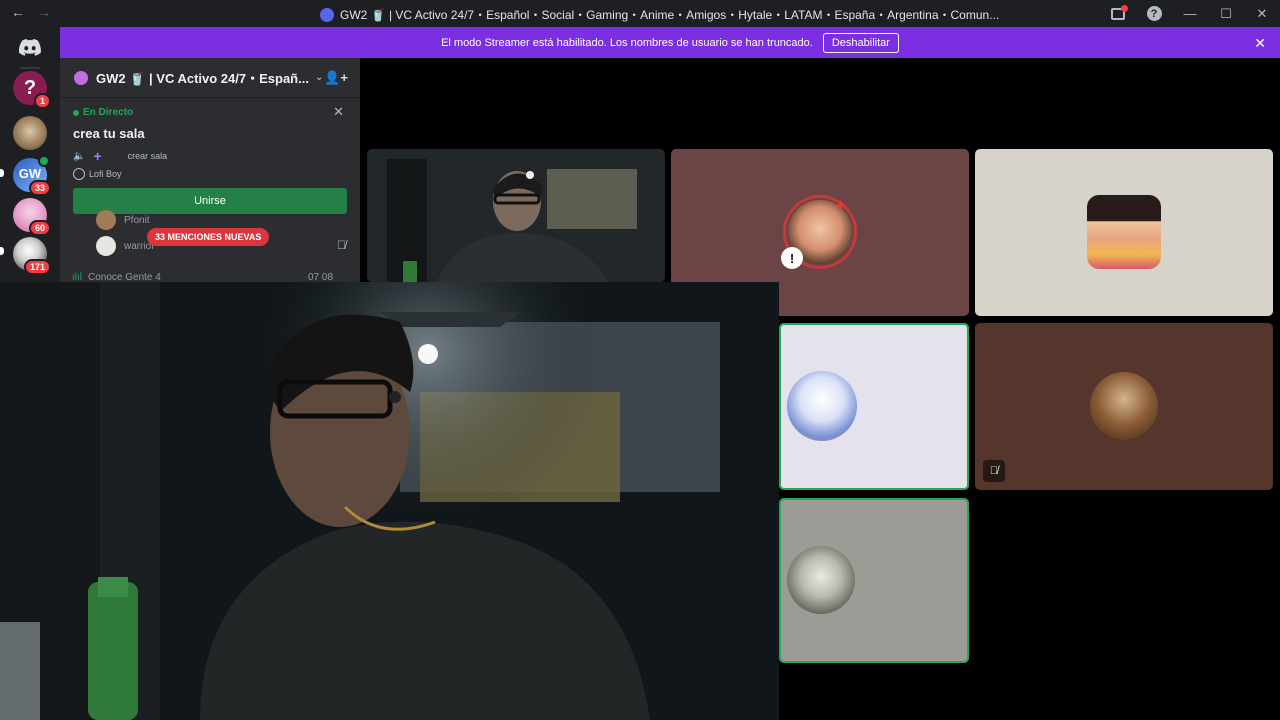 The height and width of the screenshot is (720, 1280). I want to click on server-rail: ? 1 GW 33 60 171, so click(30, 154).